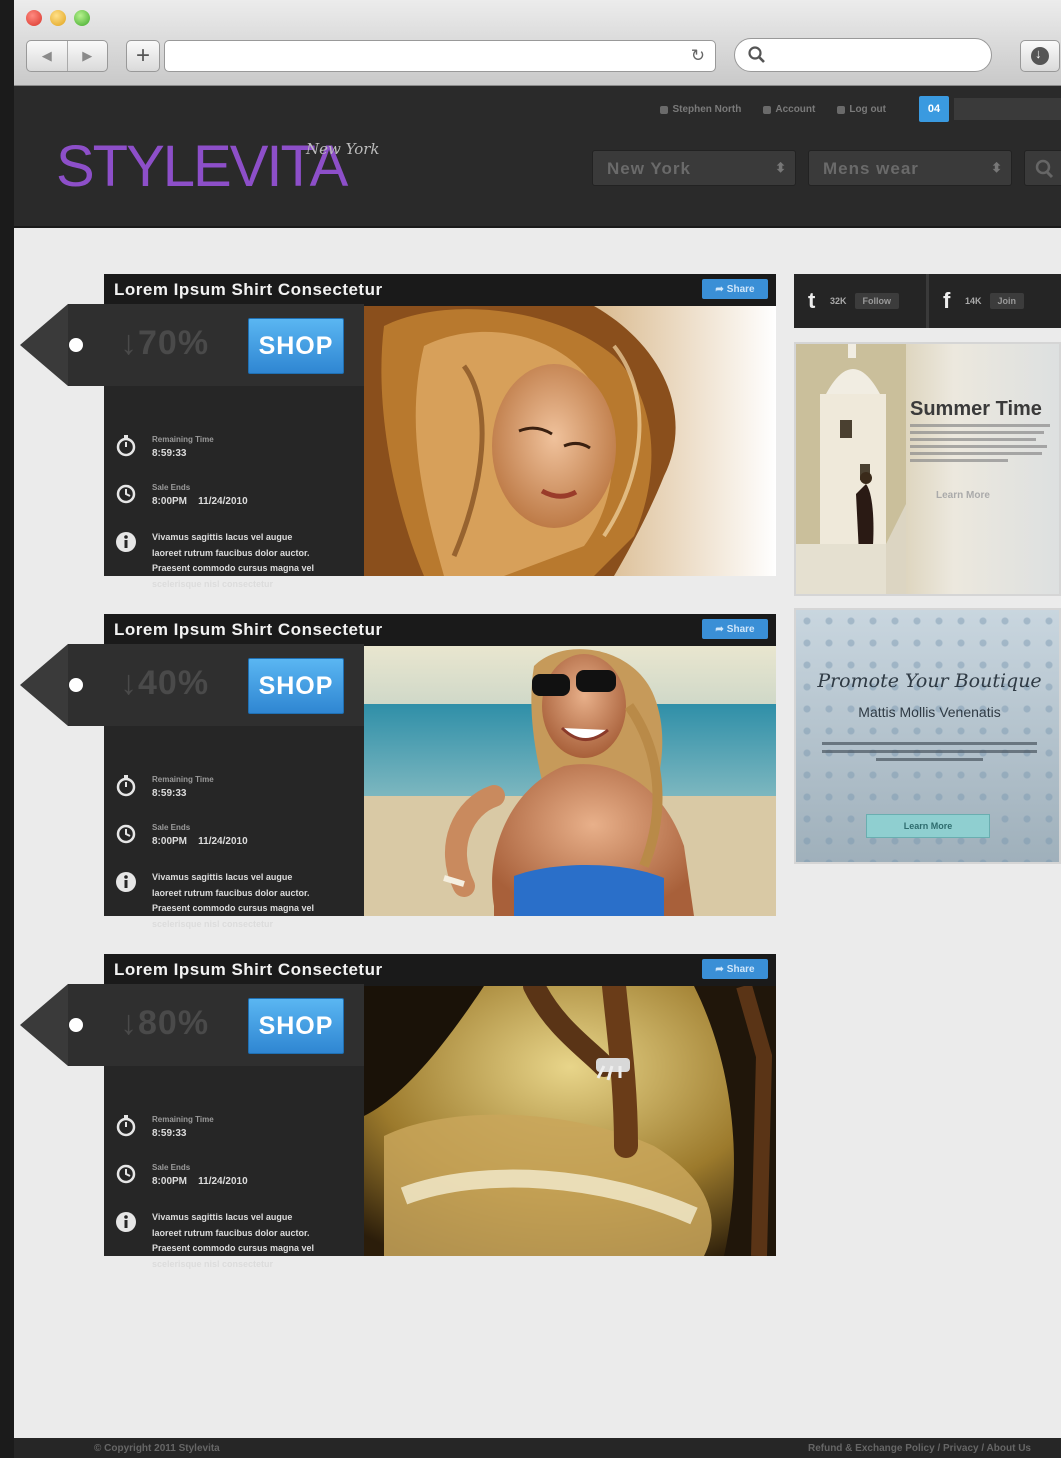  I want to click on twitter-count: 32K, so click(838, 301).